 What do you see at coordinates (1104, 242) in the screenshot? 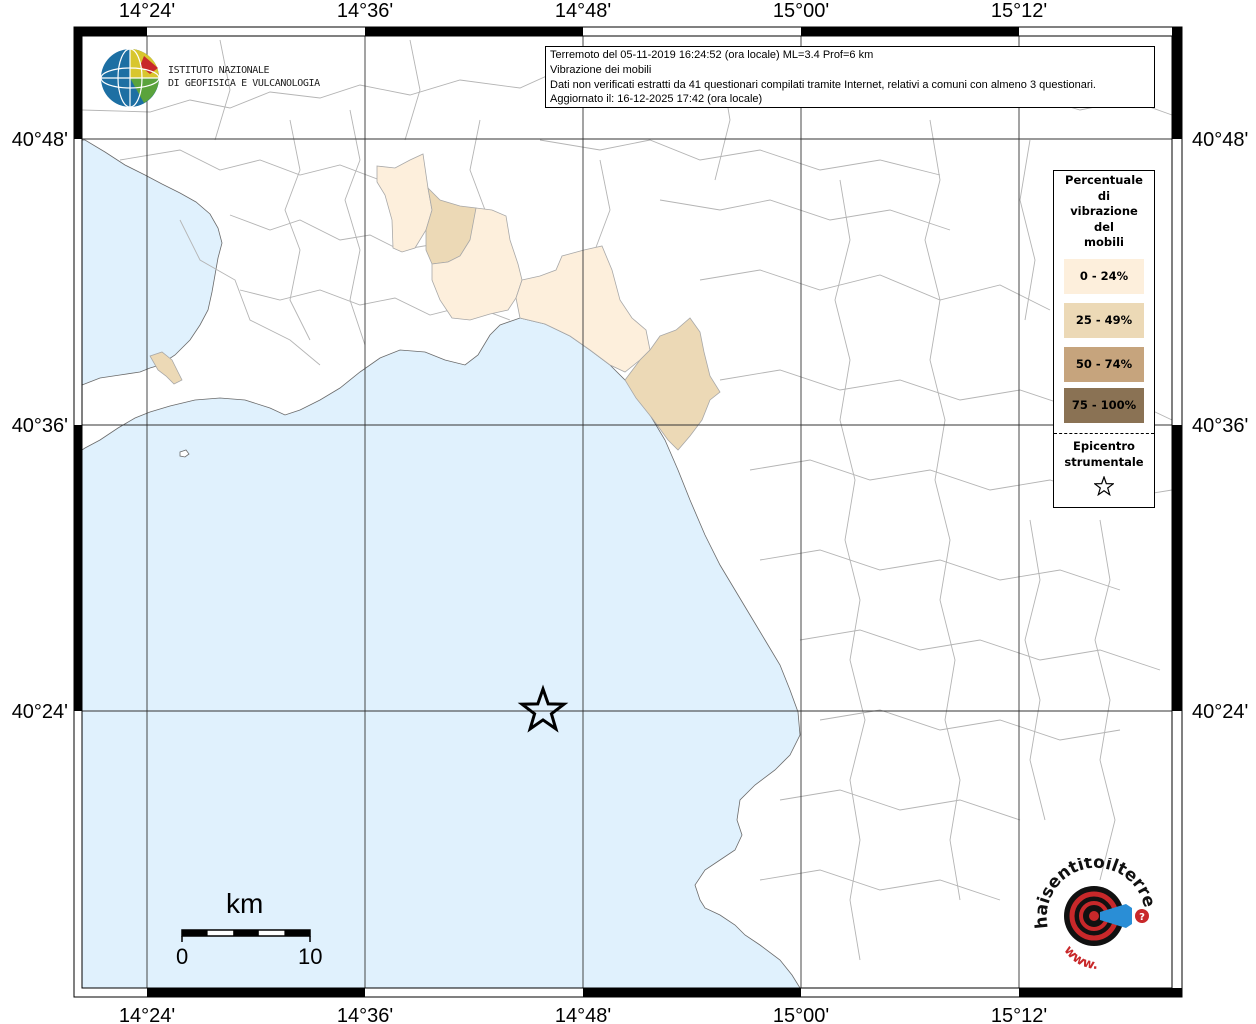
I see `legend-title-line: mobili` at bounding box center [1104, 242].